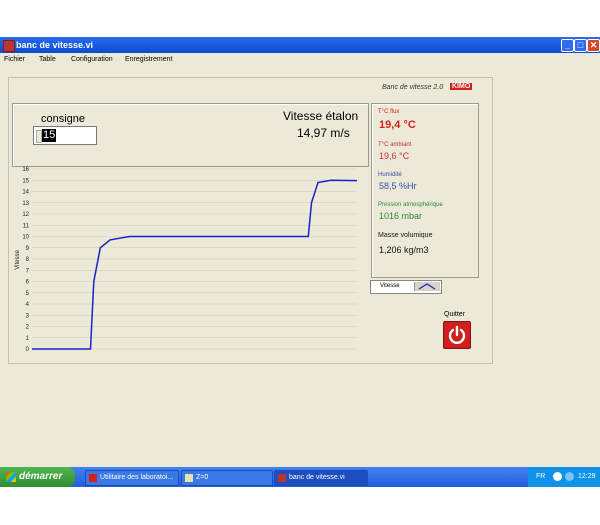 Image resolution: width=600 pixels, height=525 pixels. Describe the element at coordinates (28, 260) in the screenshot. I see `y-tick-label: 8` at that location.